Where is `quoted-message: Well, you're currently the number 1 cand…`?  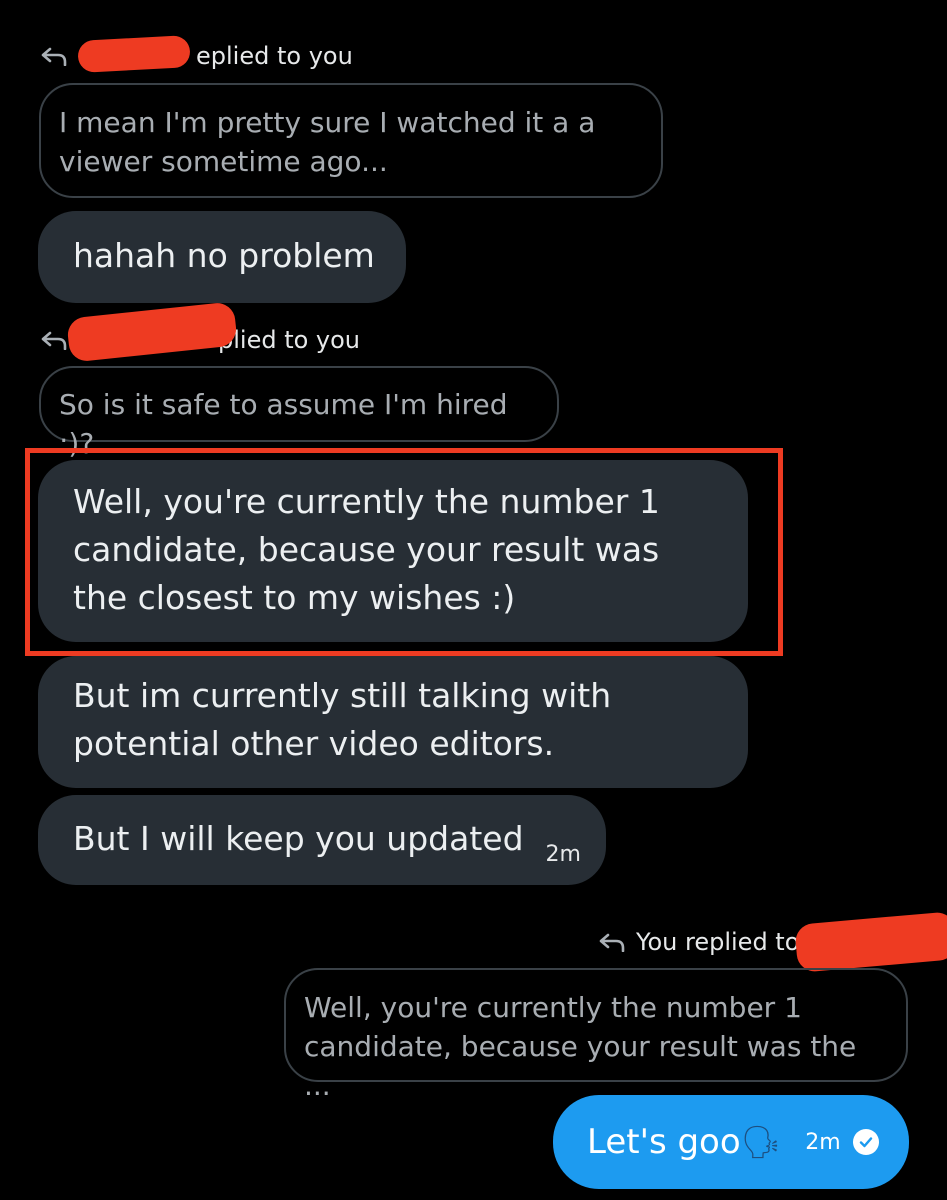
quoted-message: Well, you're currently the number 1 cand… is located at coordinates (596, 1035).